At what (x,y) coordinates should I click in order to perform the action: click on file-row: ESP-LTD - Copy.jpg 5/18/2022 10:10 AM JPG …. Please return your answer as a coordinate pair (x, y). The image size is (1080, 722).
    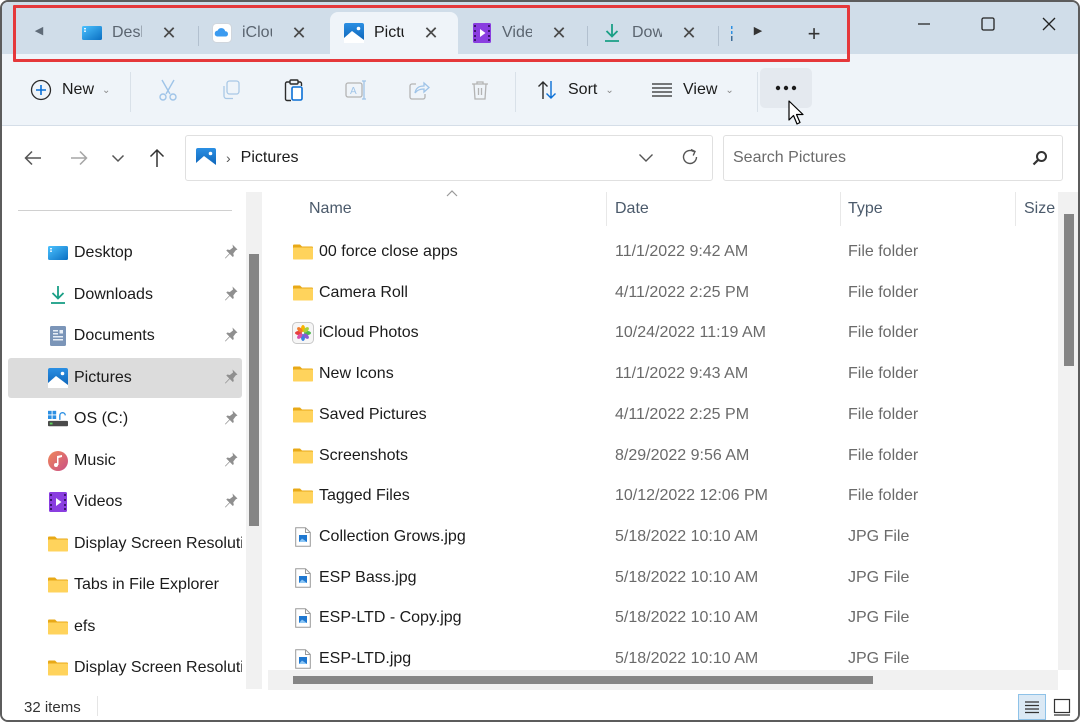
    Looking at the image, I should click on (663, 619).